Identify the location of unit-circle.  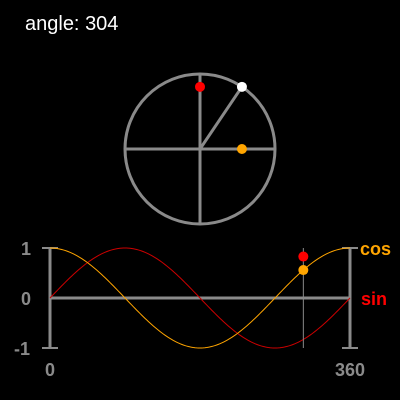
(200, 149).